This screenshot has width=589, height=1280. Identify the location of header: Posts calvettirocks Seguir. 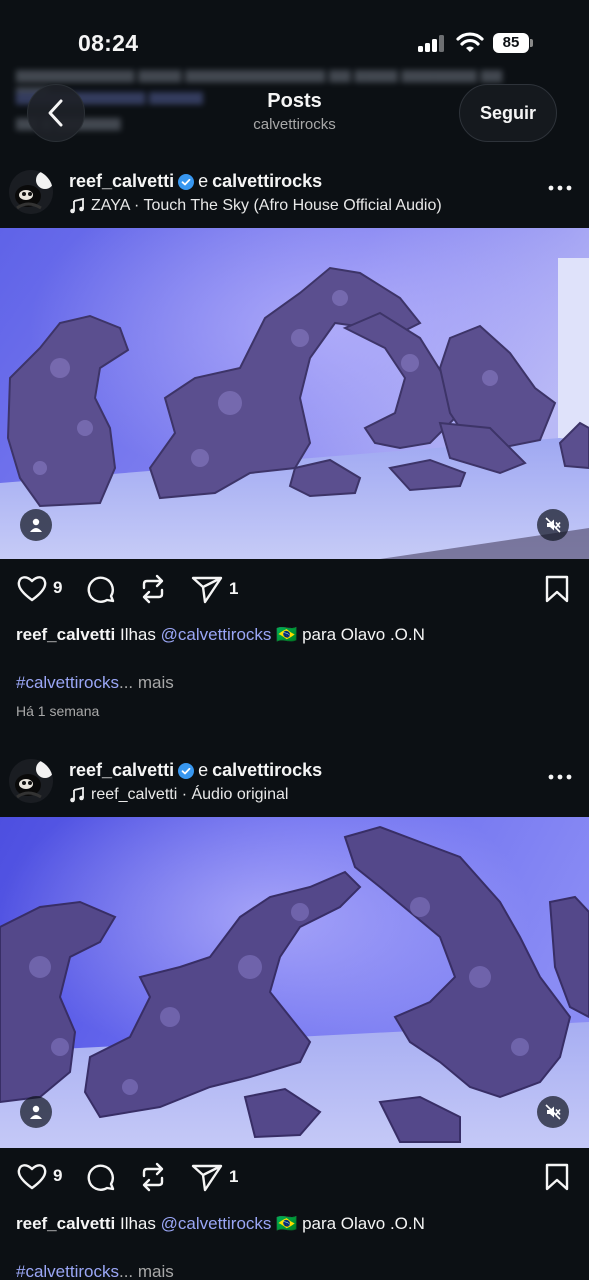
(294, 113).